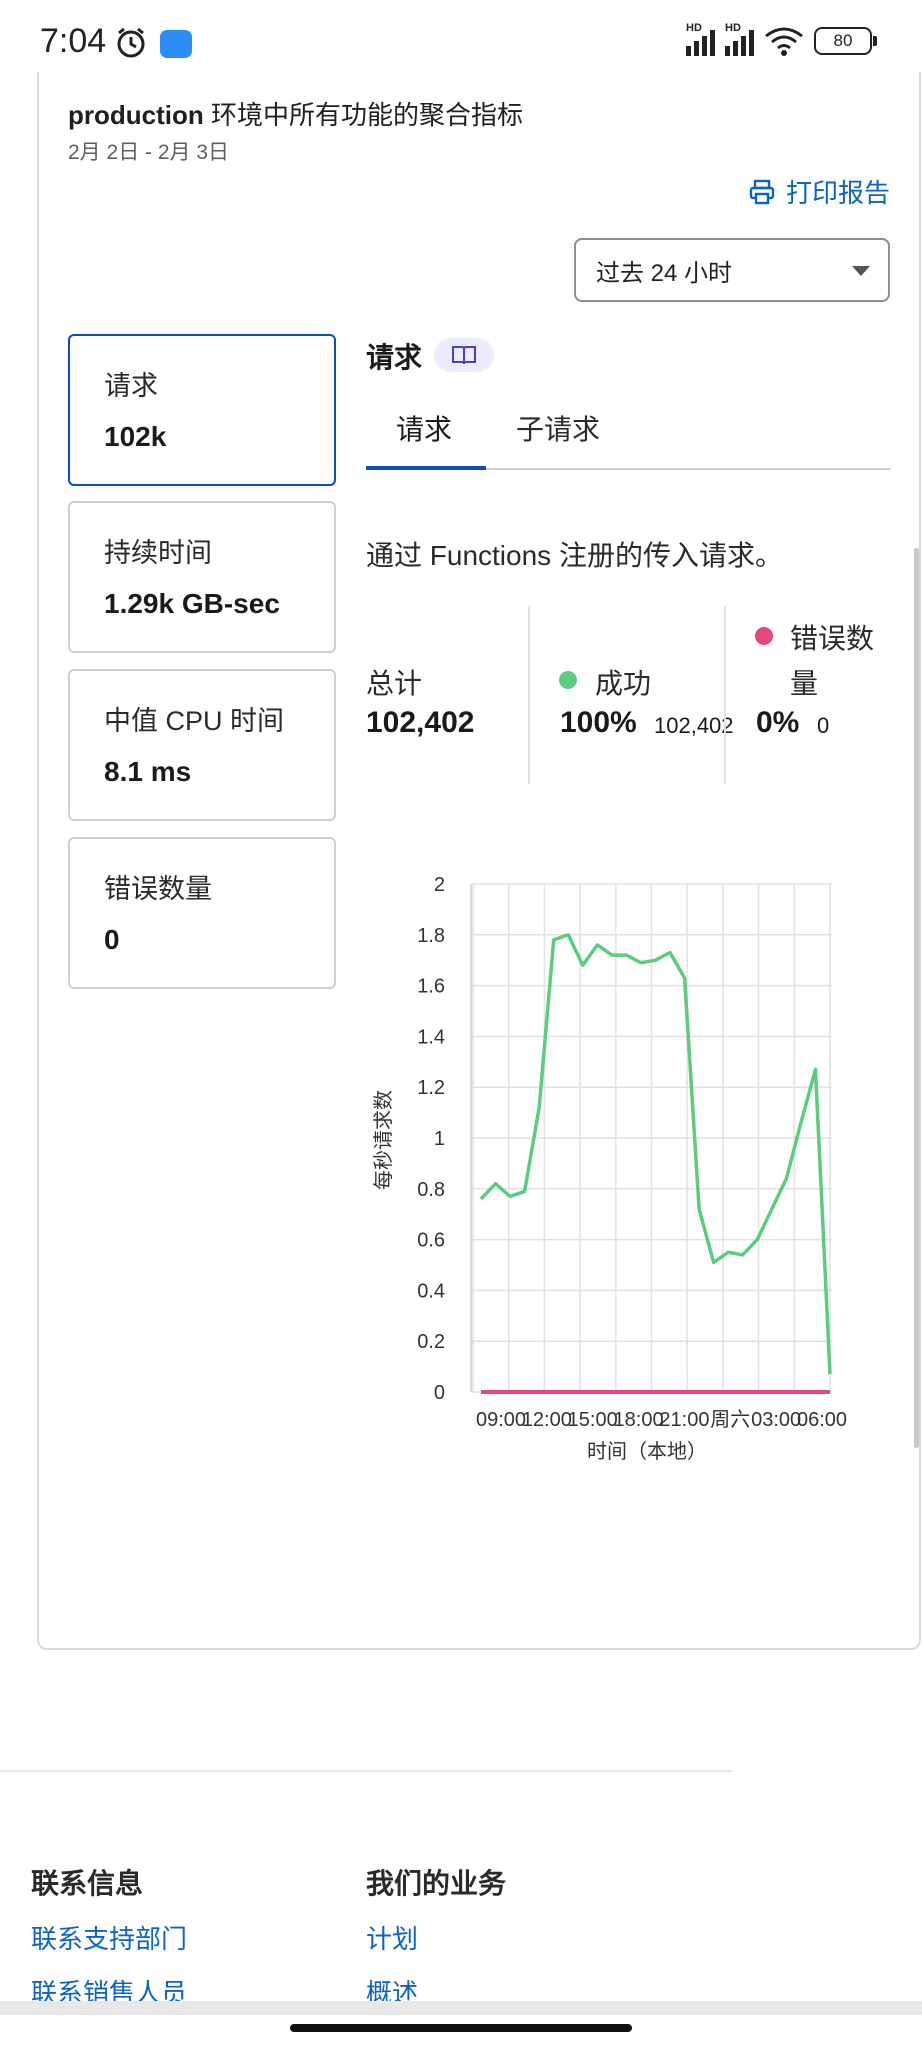 The height and width of the screenshot is (2048, 922). I want to click on footer-heading-contact: 联系信息, so click(87, 1883).